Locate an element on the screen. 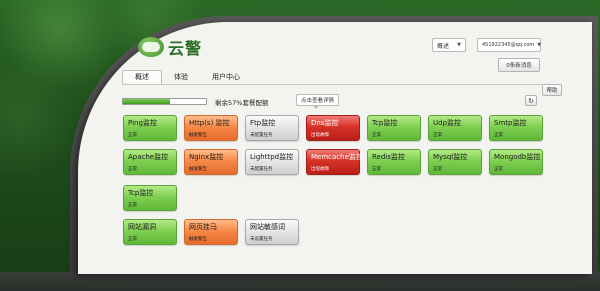 This screenshot has height=291, width=600. monitor-tile-name: Nginx监控 is located at coordinates (206, 157).